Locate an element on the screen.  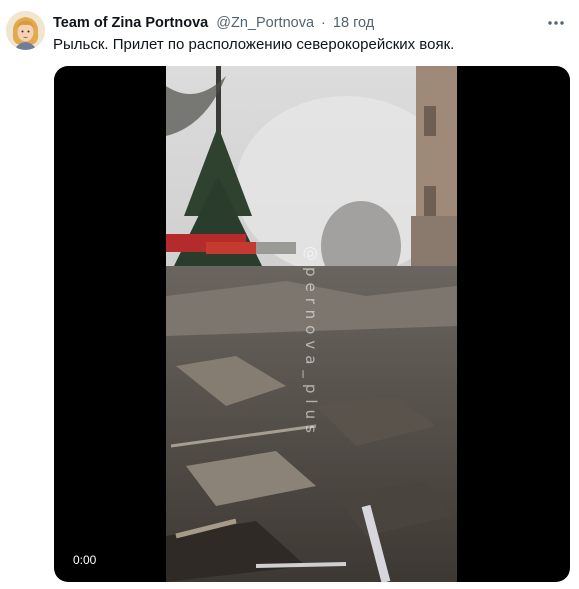
author-display-name: Team of Zina Portnova is located at coordinates (130, 23).